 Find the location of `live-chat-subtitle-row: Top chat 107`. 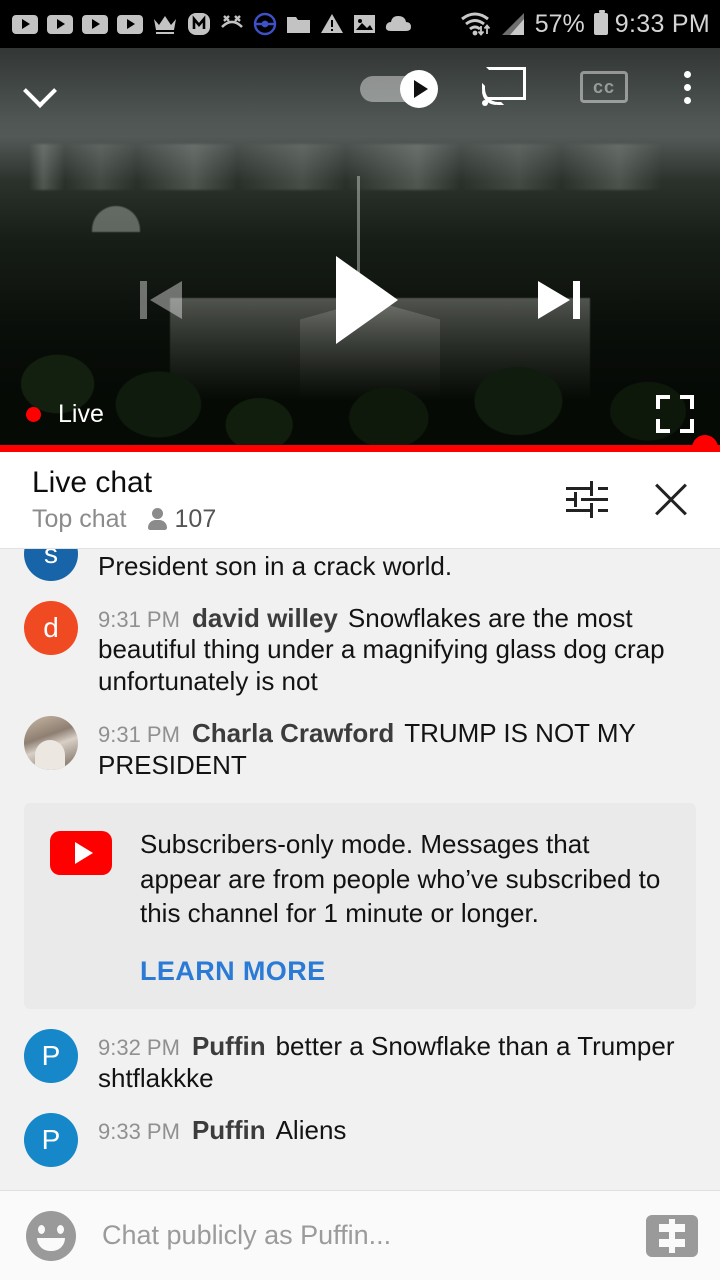

live-chat-subtitle-row: Top chat 107 is located at coordinates (298, 519).